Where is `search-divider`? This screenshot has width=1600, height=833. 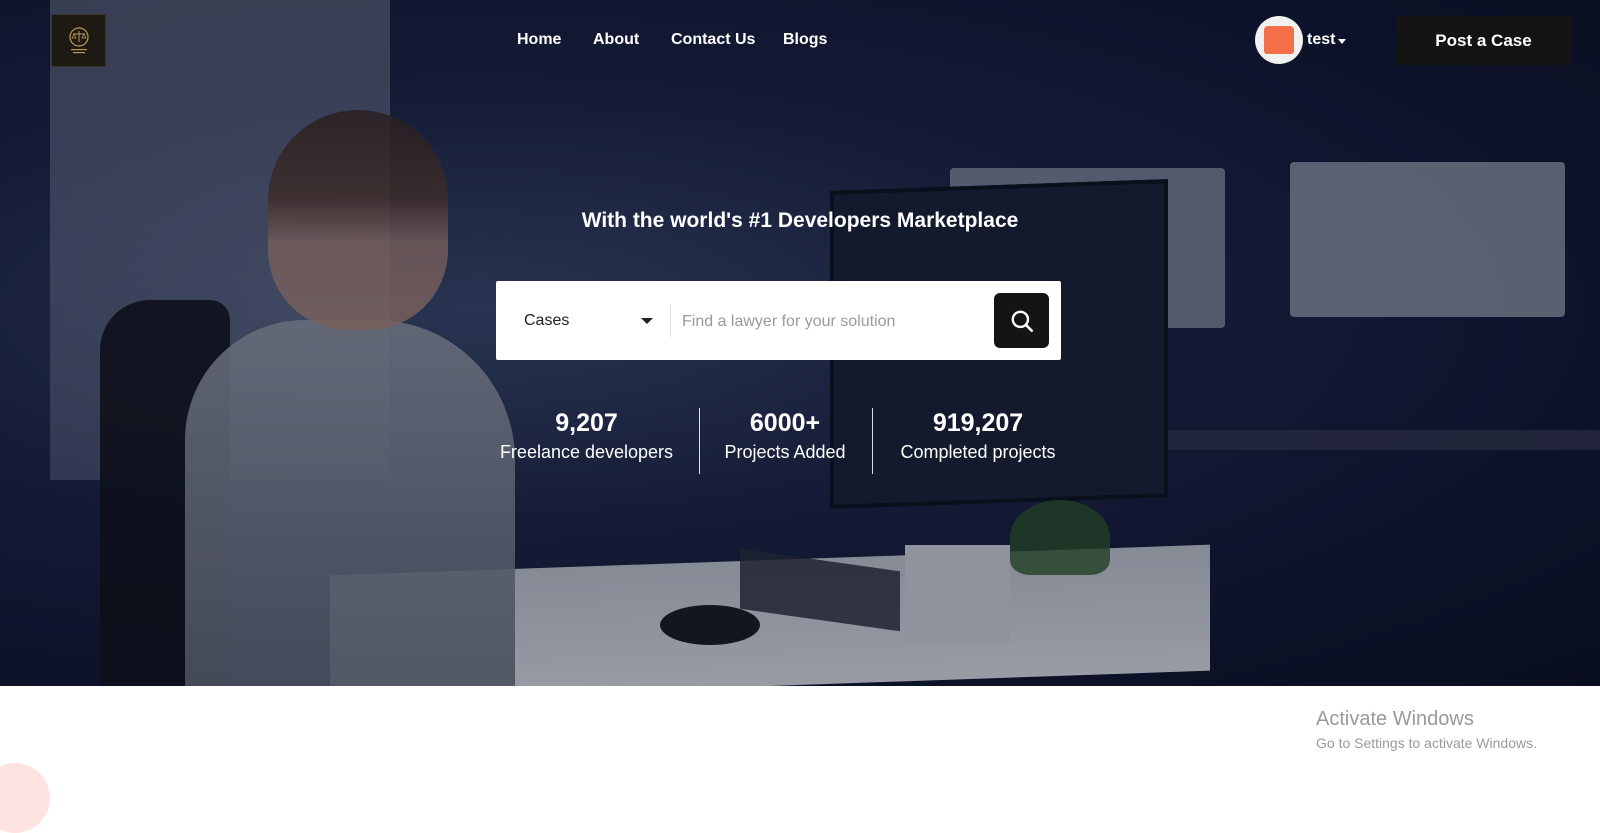
search-divider is located at coordinates (670, 320).